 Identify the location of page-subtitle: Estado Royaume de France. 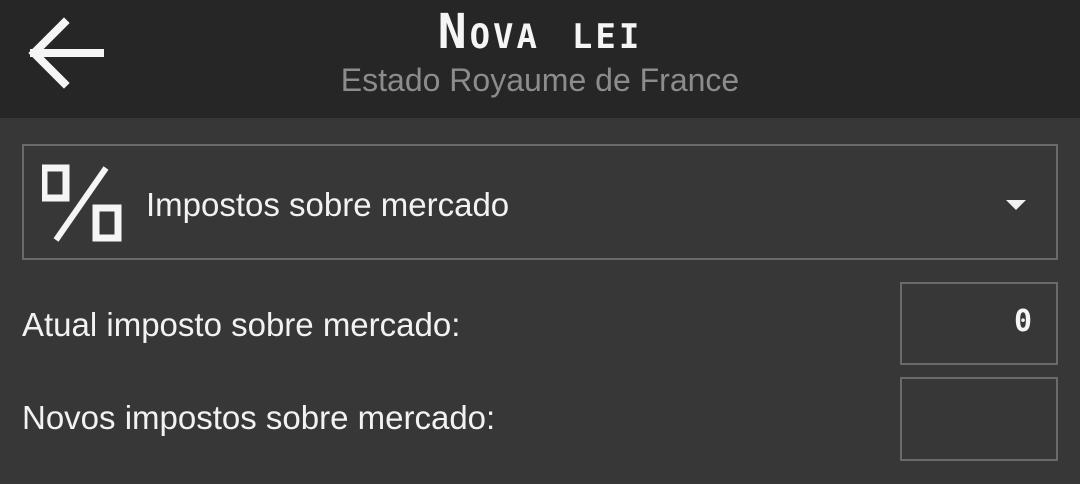
(540, 80).